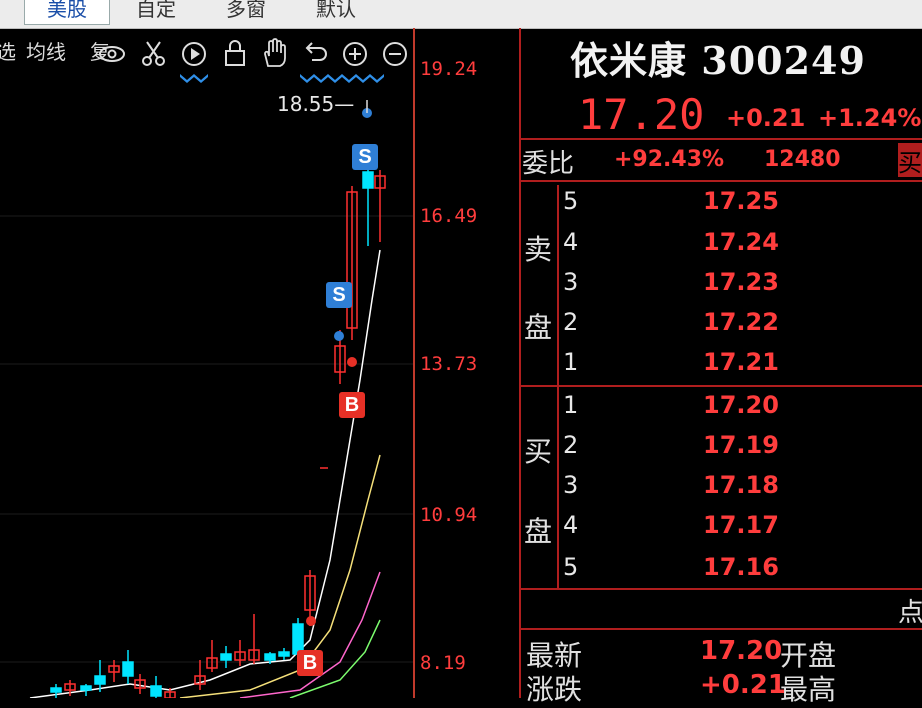 Image resolution: width=922 pixels, height=708 pixels. Describe the element at coordinates (443, 663) in the screenshot. I see `price-axis-label: 8.19` at that location.